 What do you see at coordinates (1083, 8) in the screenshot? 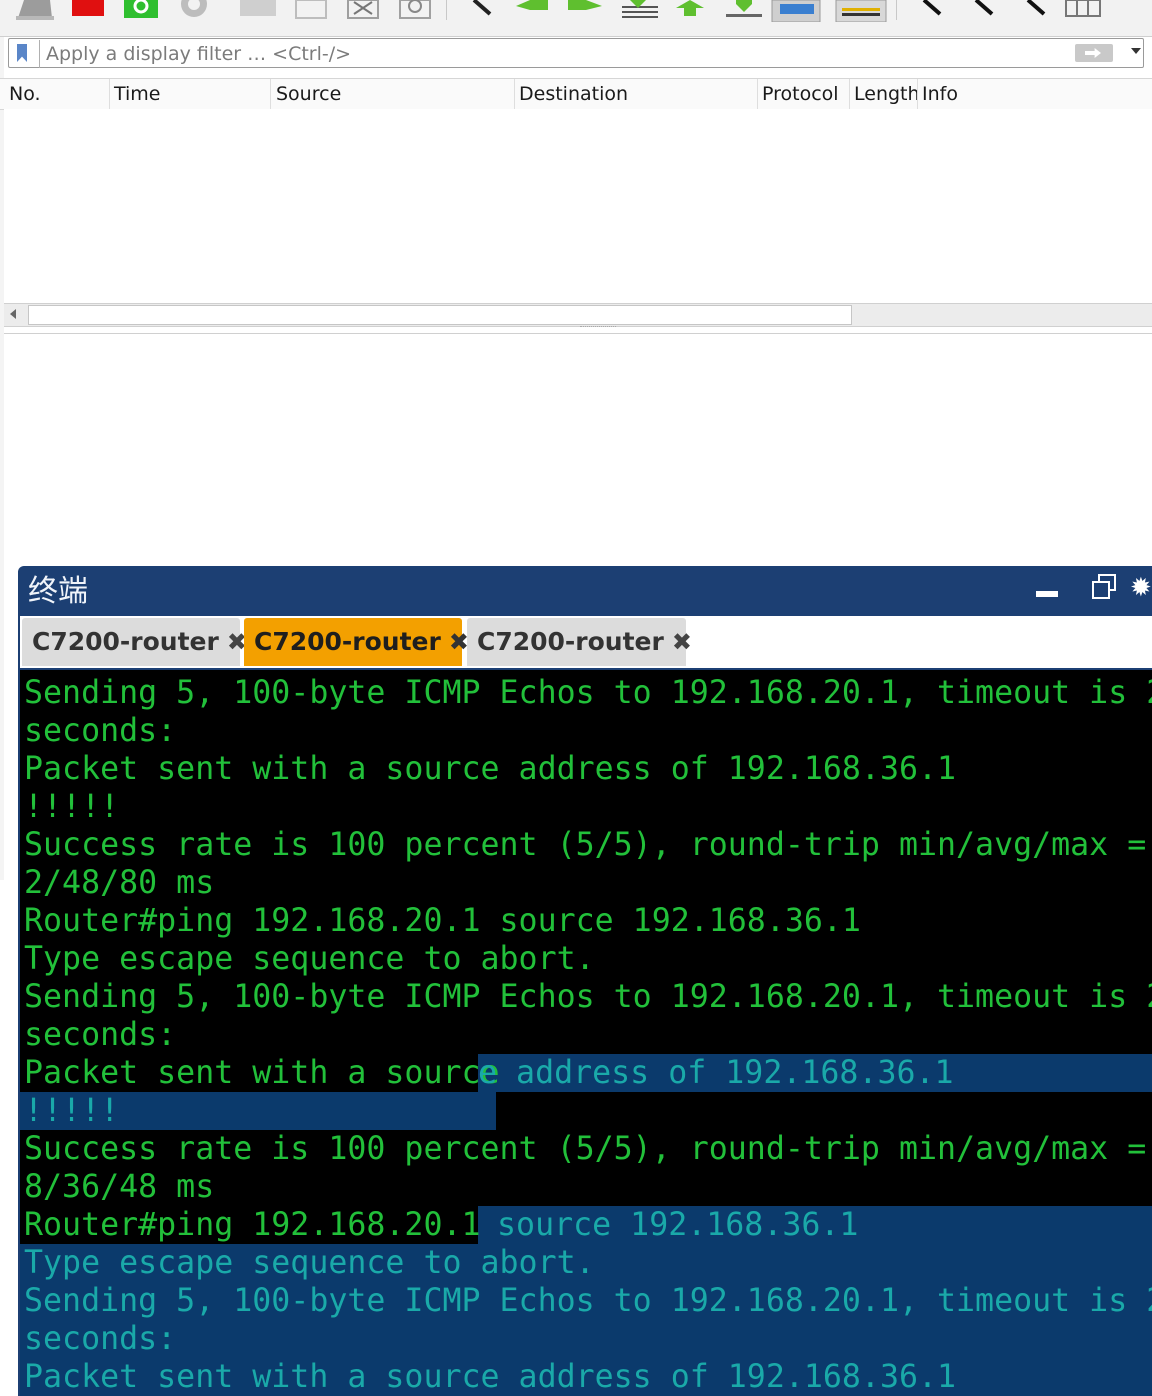
I see `resize-columns-icon` at bounding box center [1083, 8].